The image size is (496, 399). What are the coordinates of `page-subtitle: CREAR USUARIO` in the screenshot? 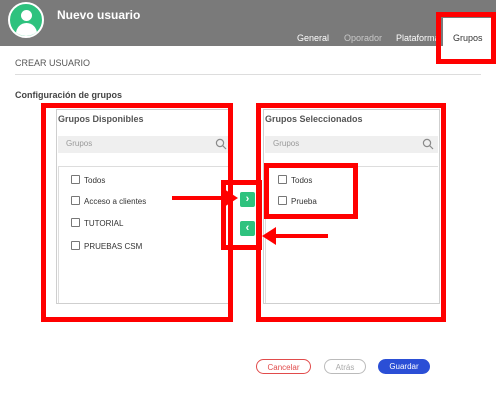 It's located at (53, 63).